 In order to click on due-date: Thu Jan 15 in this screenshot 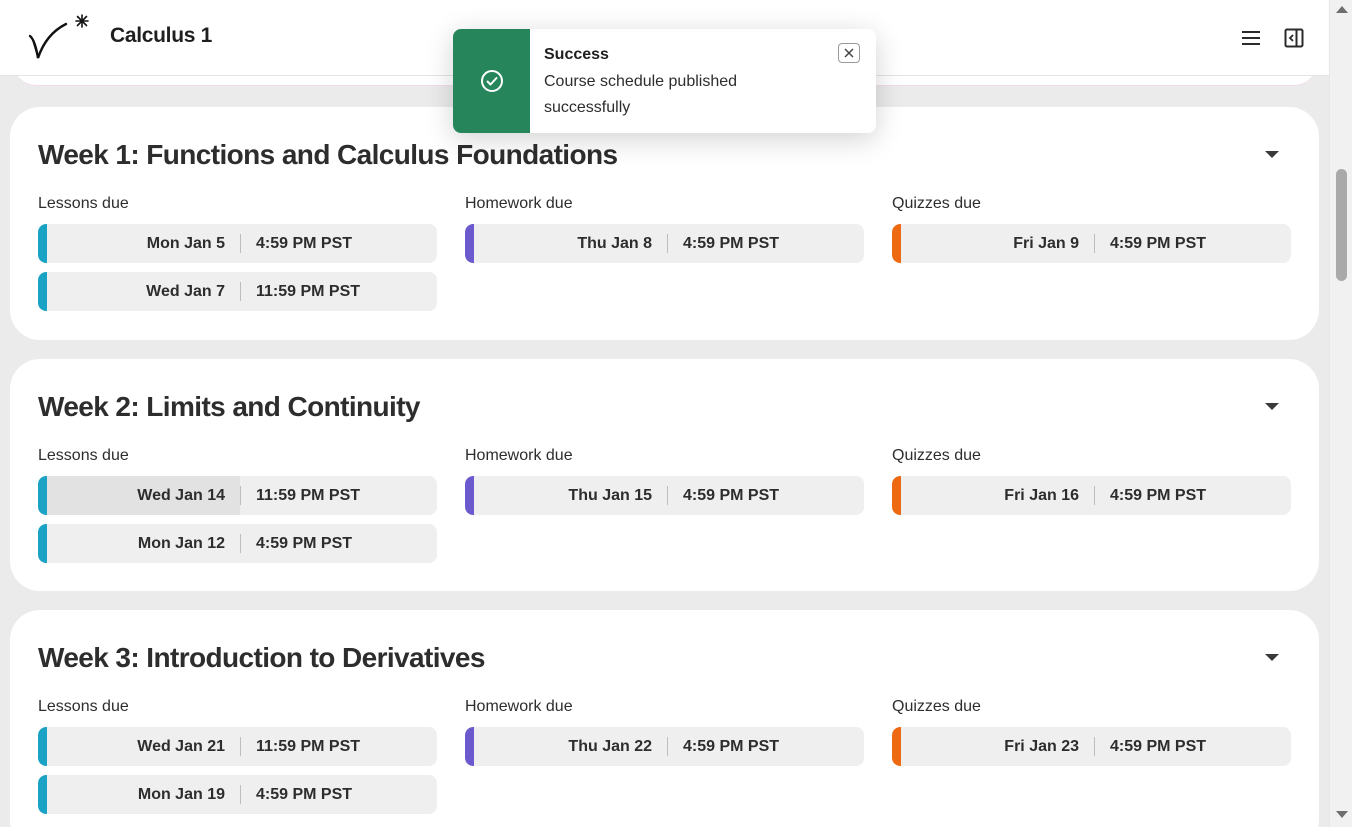, I will do `click(570, 495)`.